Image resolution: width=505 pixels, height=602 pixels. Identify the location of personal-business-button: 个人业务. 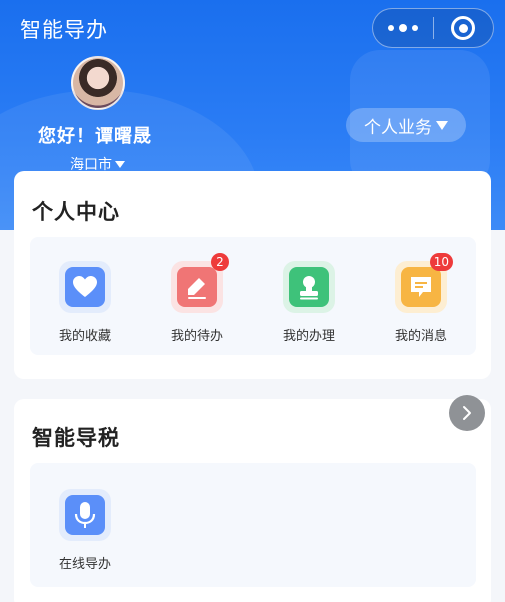
(406, 125).